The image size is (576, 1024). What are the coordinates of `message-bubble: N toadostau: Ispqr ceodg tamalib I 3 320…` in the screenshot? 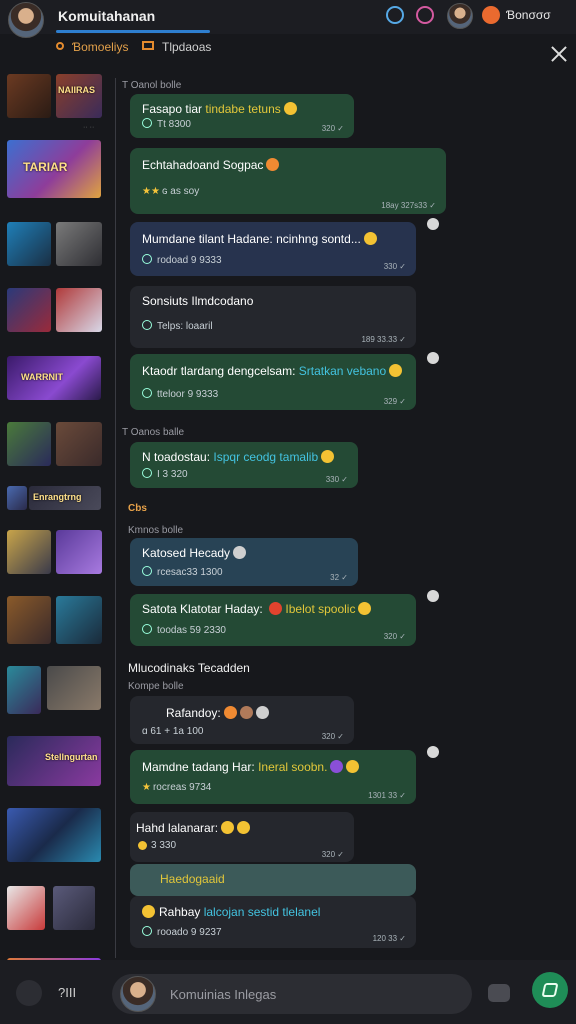 It's located at (244, 465).